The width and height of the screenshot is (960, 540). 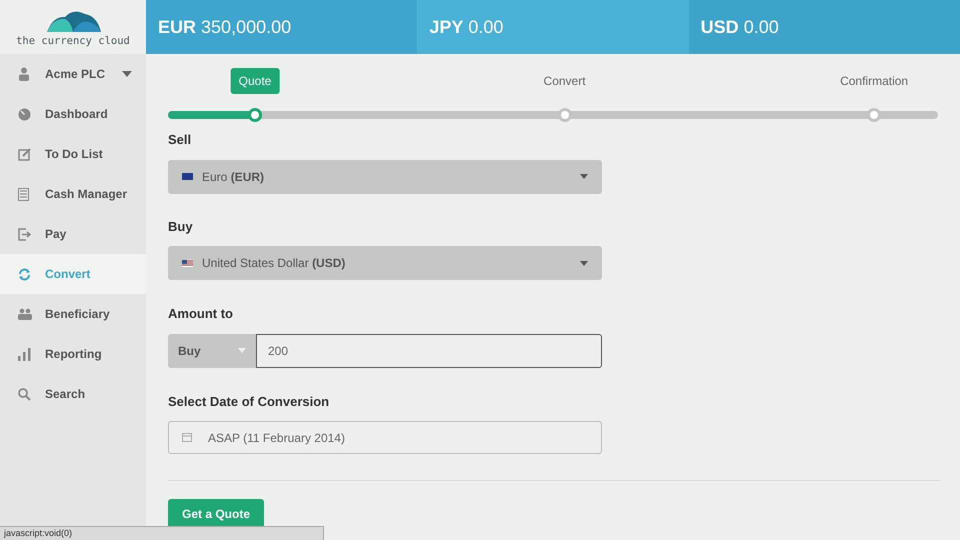 What do you see at coordinates (180, 140) in the screenshot?
I see `field-label: Sell` at bounding box center [180, 140].